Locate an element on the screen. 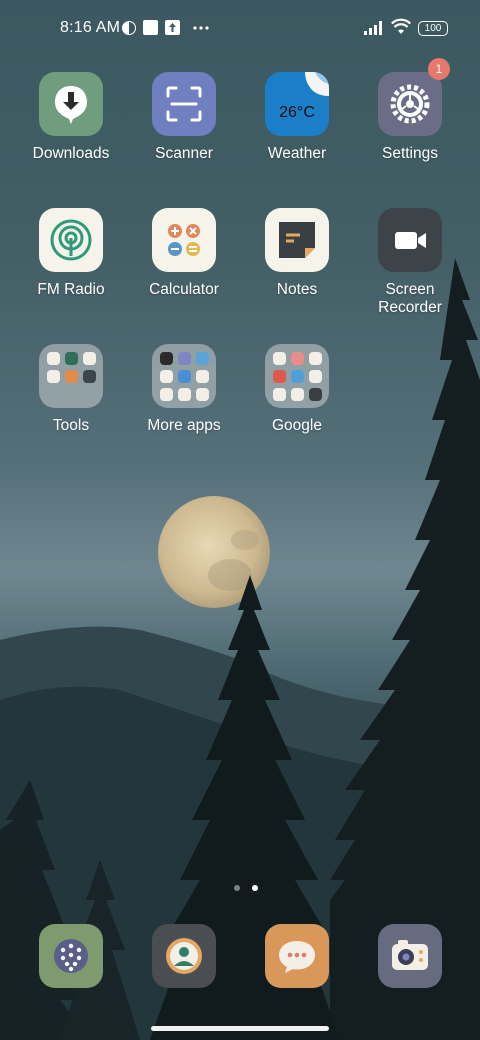  more-notifications-icon is located at coordinates (201, 28).